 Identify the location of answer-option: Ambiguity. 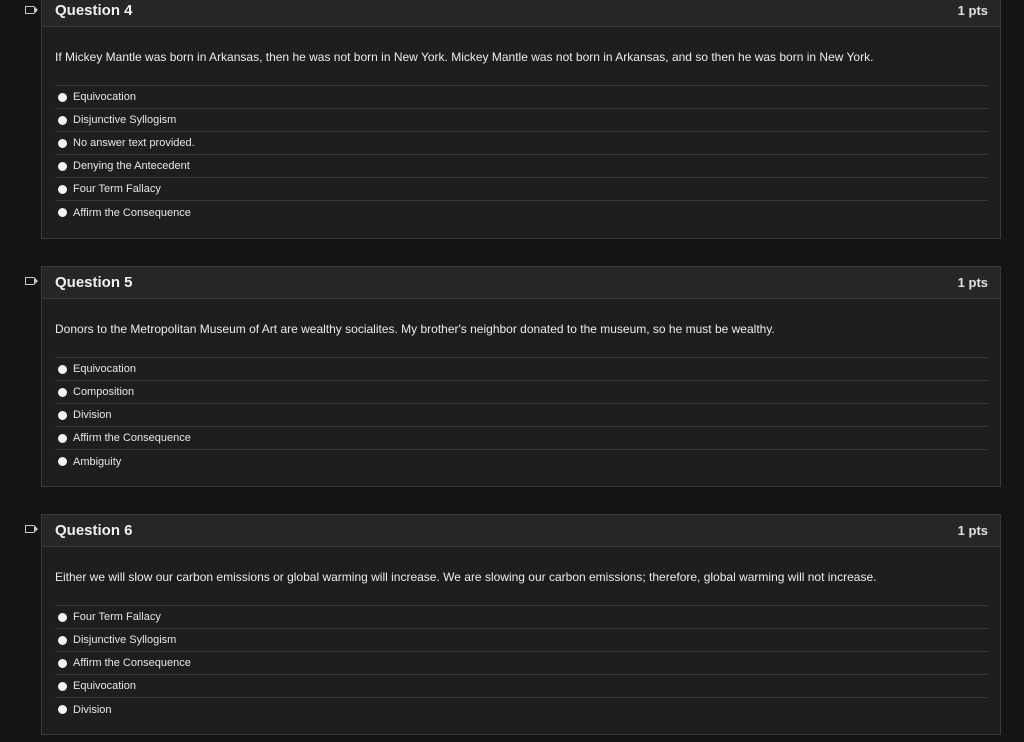
(521, 461).